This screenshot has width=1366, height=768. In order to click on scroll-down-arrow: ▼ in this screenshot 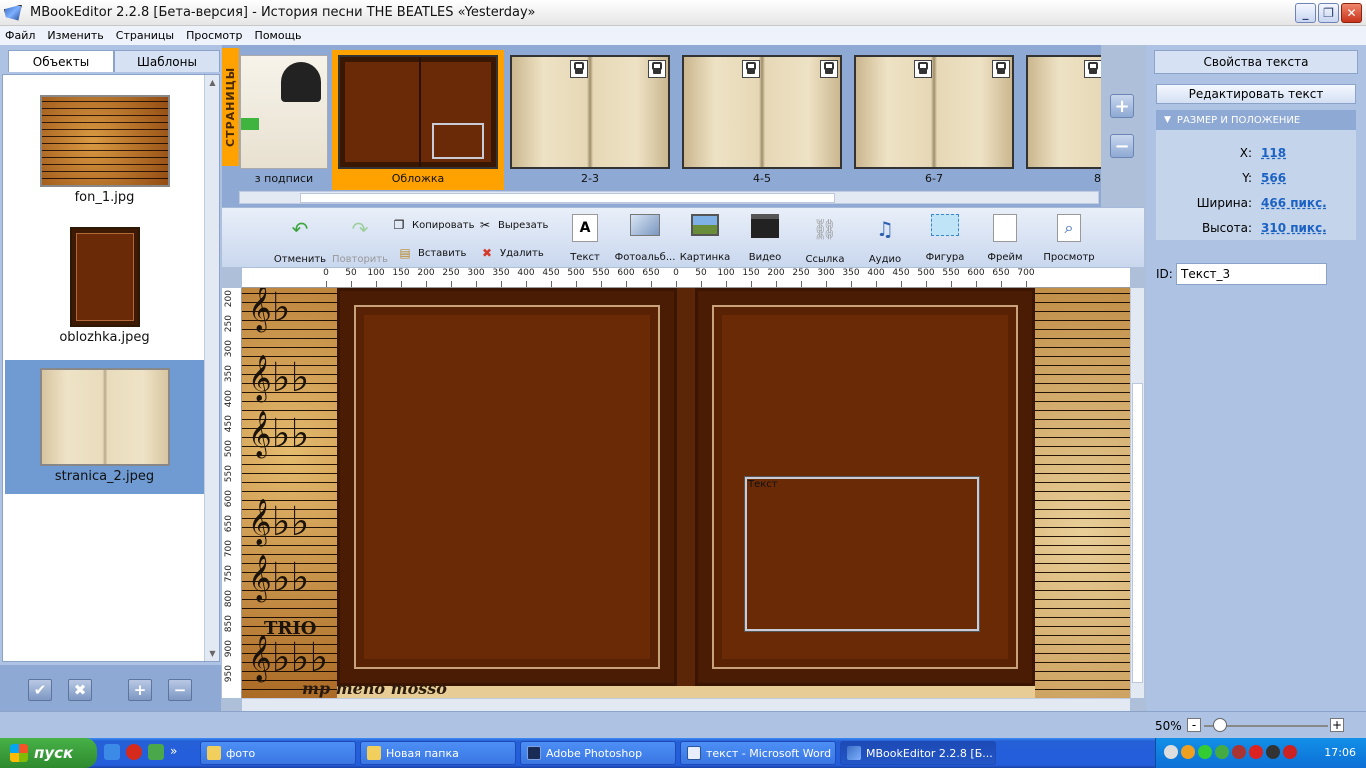, I will do `click(212, 653)`.